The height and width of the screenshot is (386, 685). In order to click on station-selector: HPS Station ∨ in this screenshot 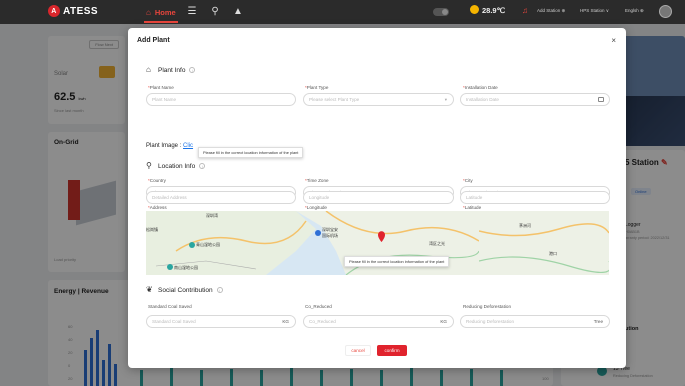, I will do `click(594, 11)`.